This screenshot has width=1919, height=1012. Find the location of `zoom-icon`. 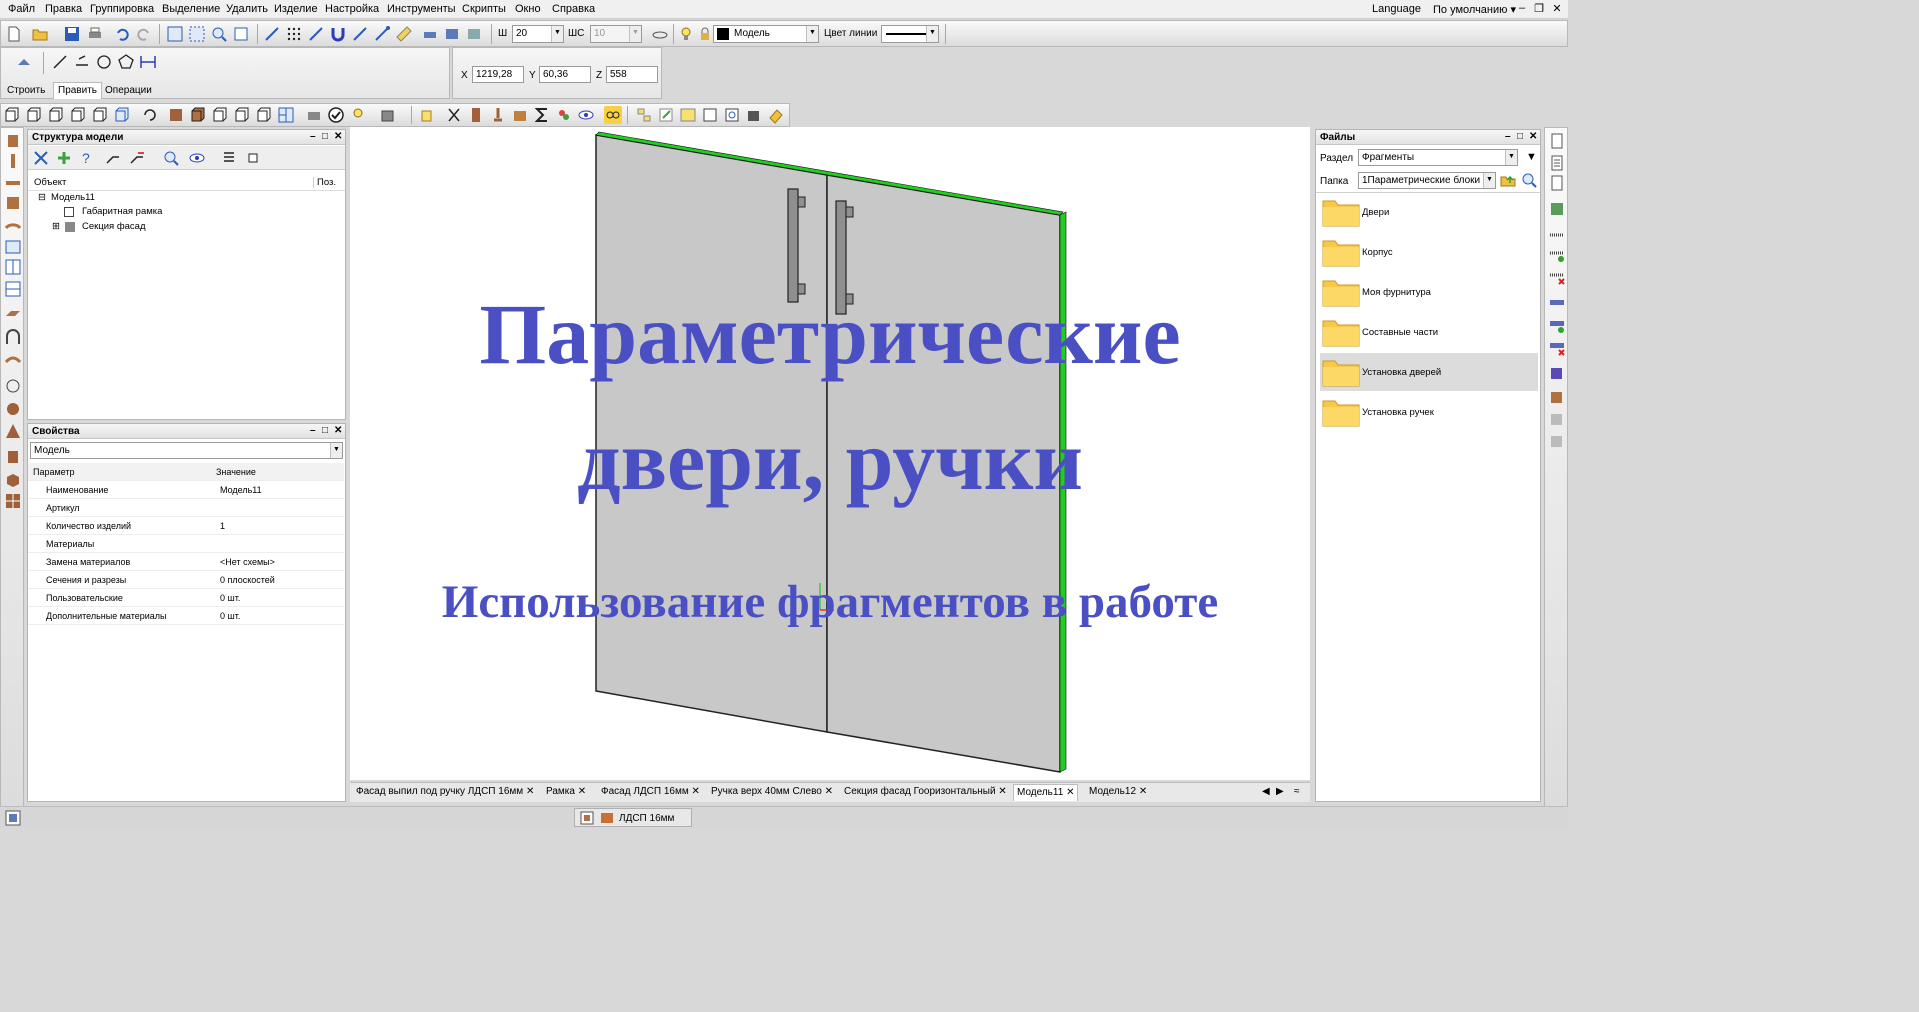

zoom-icon is located at coordinates (219, 34).